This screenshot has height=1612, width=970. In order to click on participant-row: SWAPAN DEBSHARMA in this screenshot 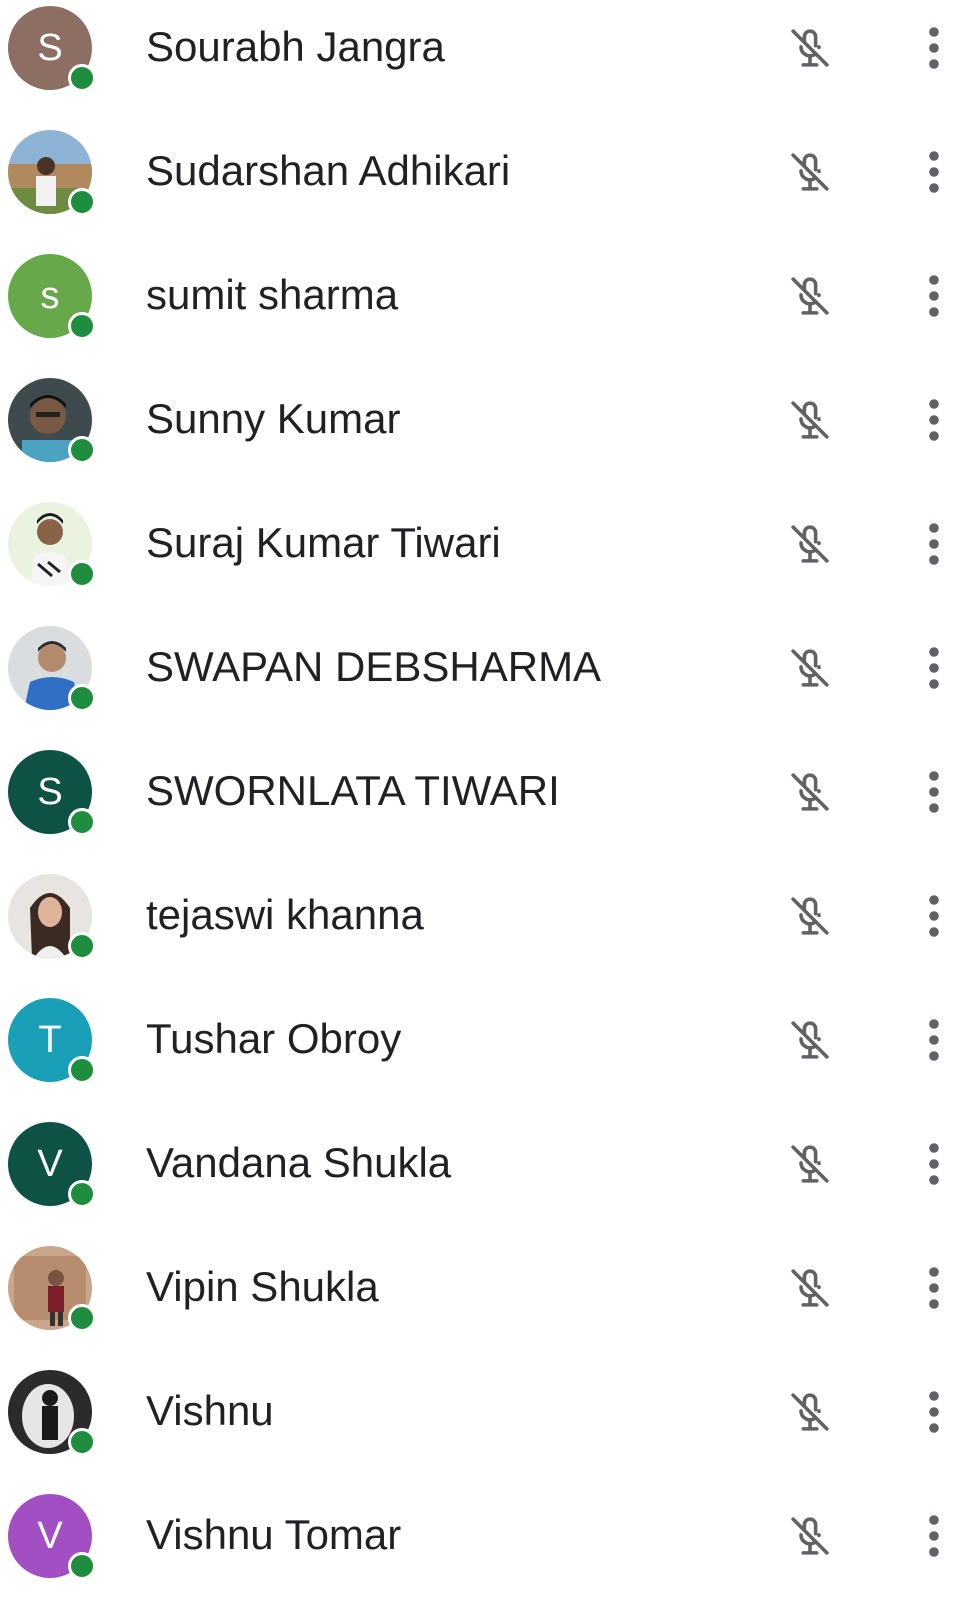, I will do `click(485, 682)`.